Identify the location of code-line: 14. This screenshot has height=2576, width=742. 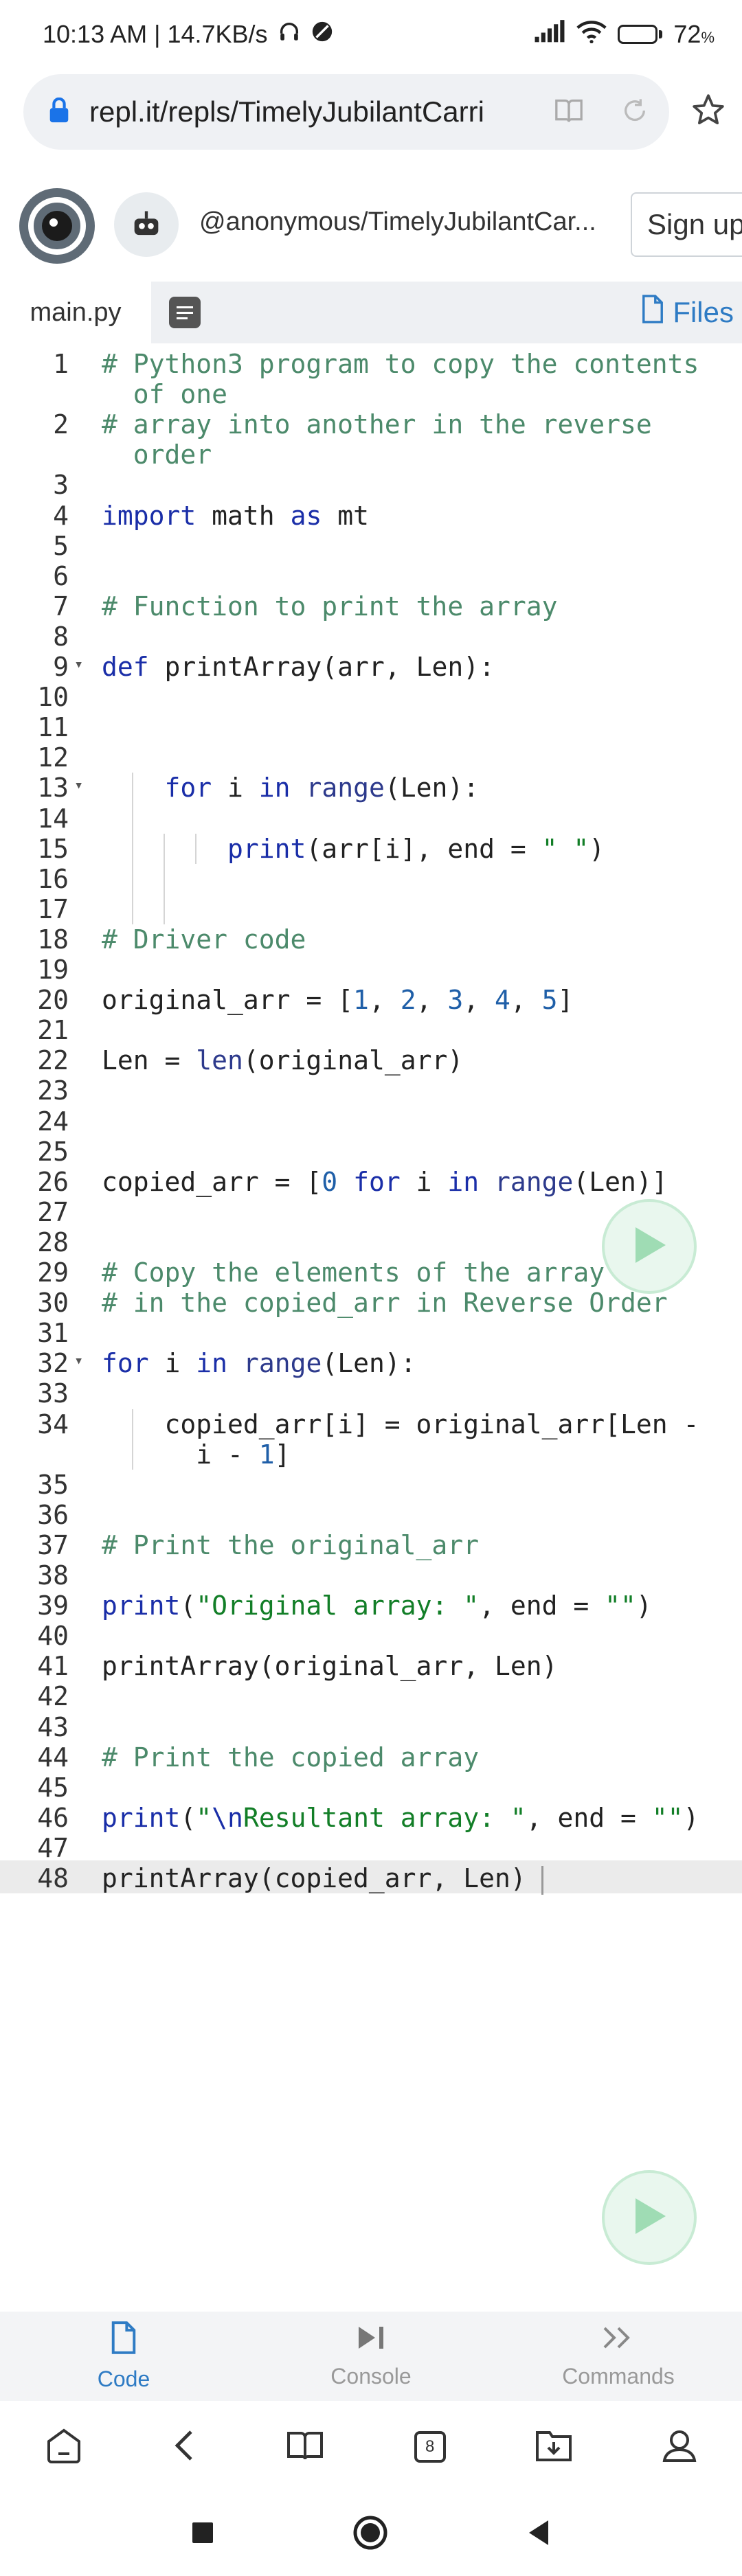
(371, 818).